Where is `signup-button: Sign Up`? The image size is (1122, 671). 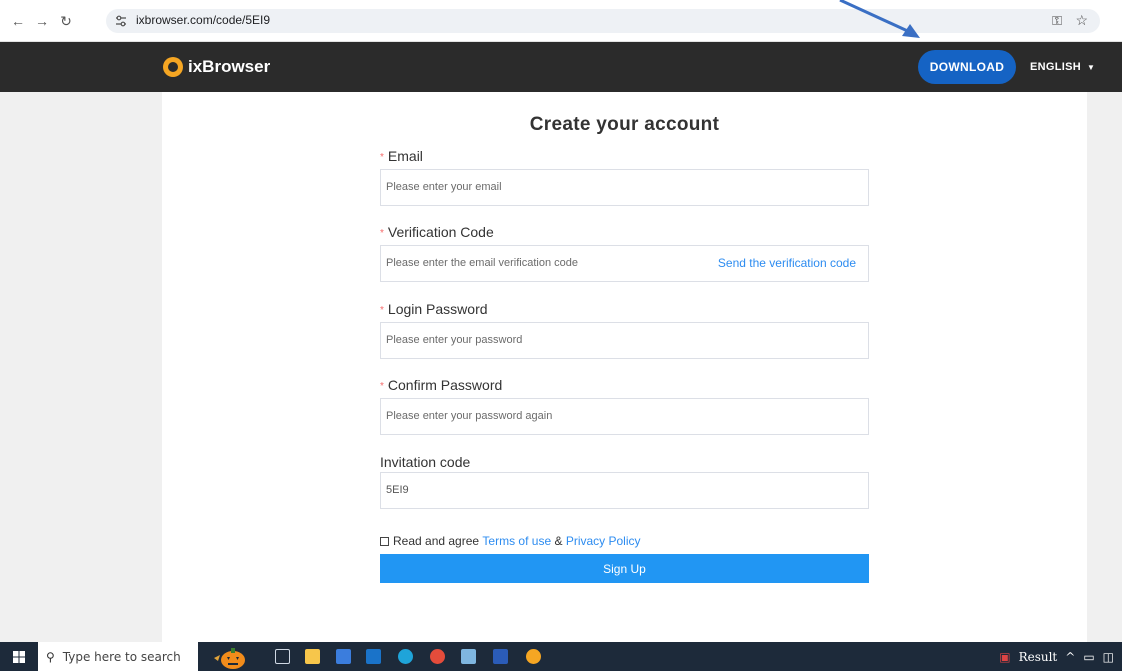 signup-button: Sign Up is located at coordinates (624, 568).